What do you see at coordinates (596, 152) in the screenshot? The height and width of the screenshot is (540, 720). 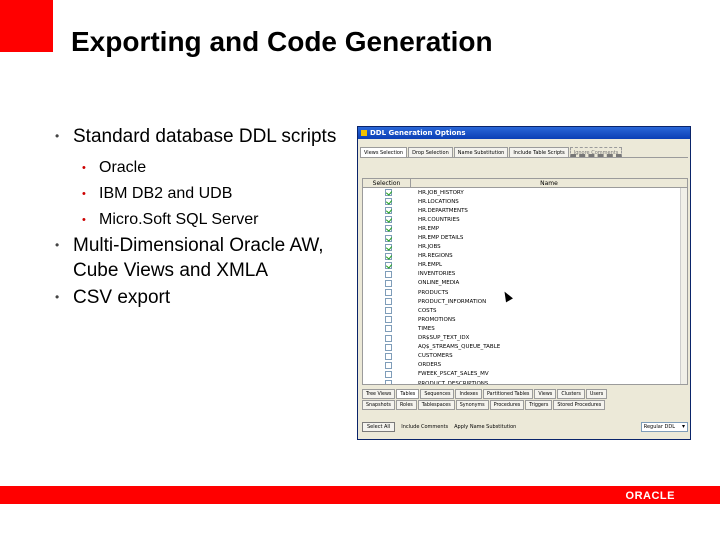 I see `tab-ignore-comments: Ignore Comments` at bounding box center [596, 152].